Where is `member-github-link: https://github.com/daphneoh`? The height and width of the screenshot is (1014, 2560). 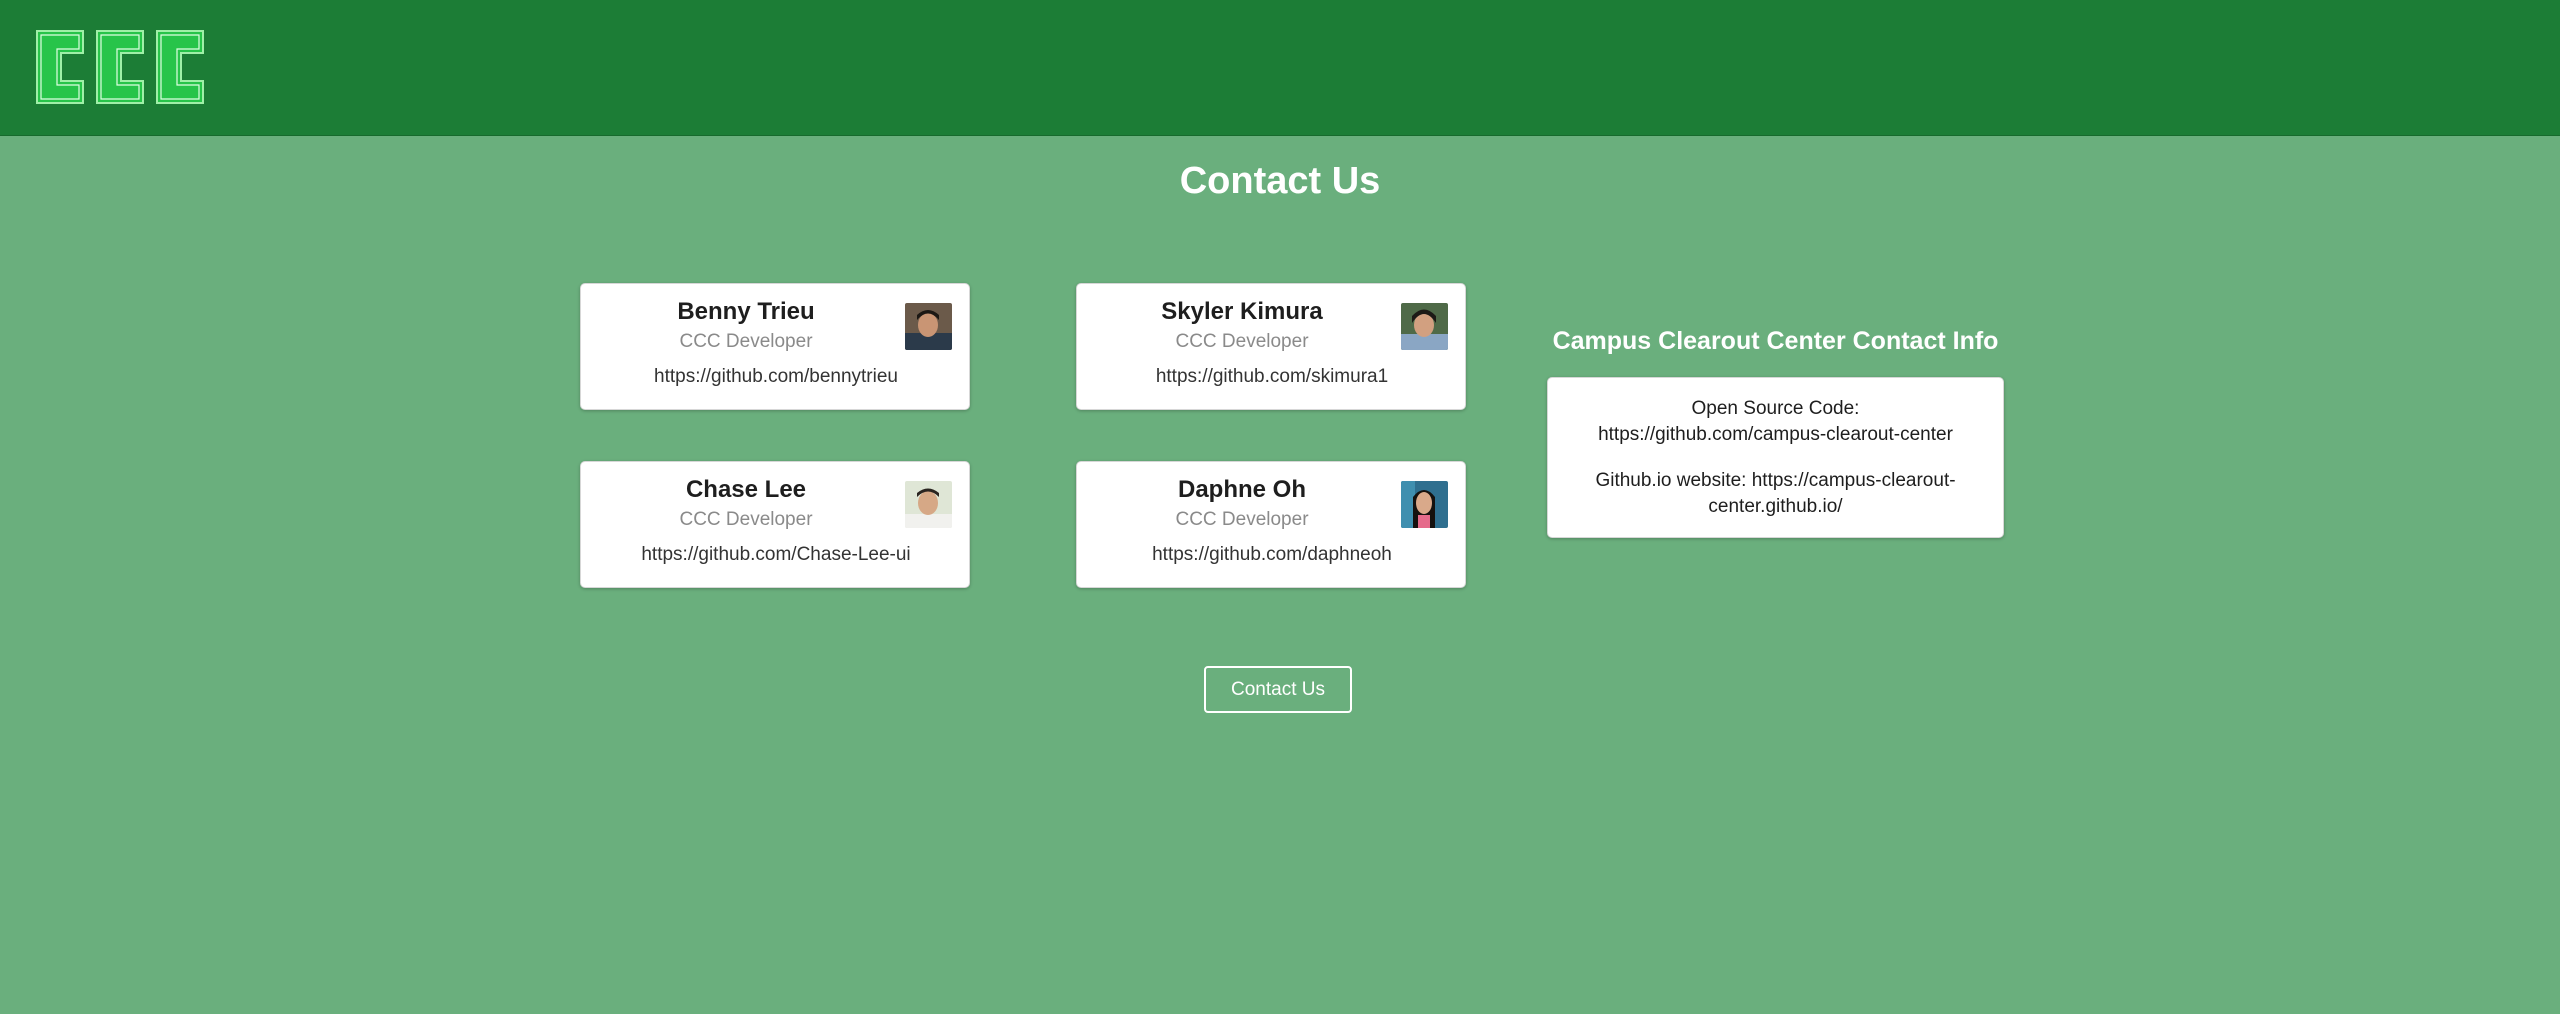
member-github-link: https://github.com/daphneoh is located at coordinates (1272, 555).